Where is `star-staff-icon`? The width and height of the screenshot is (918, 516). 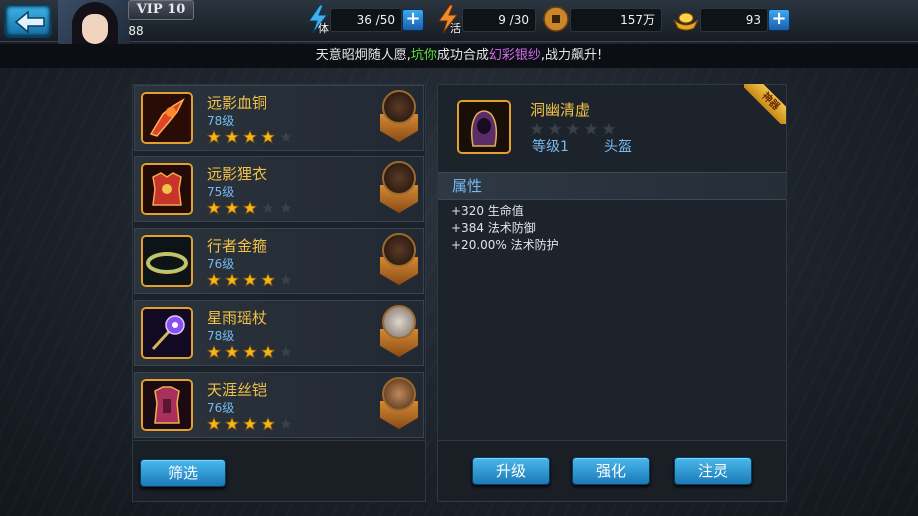
star-staff-icon is located at coordinates (167, 333).